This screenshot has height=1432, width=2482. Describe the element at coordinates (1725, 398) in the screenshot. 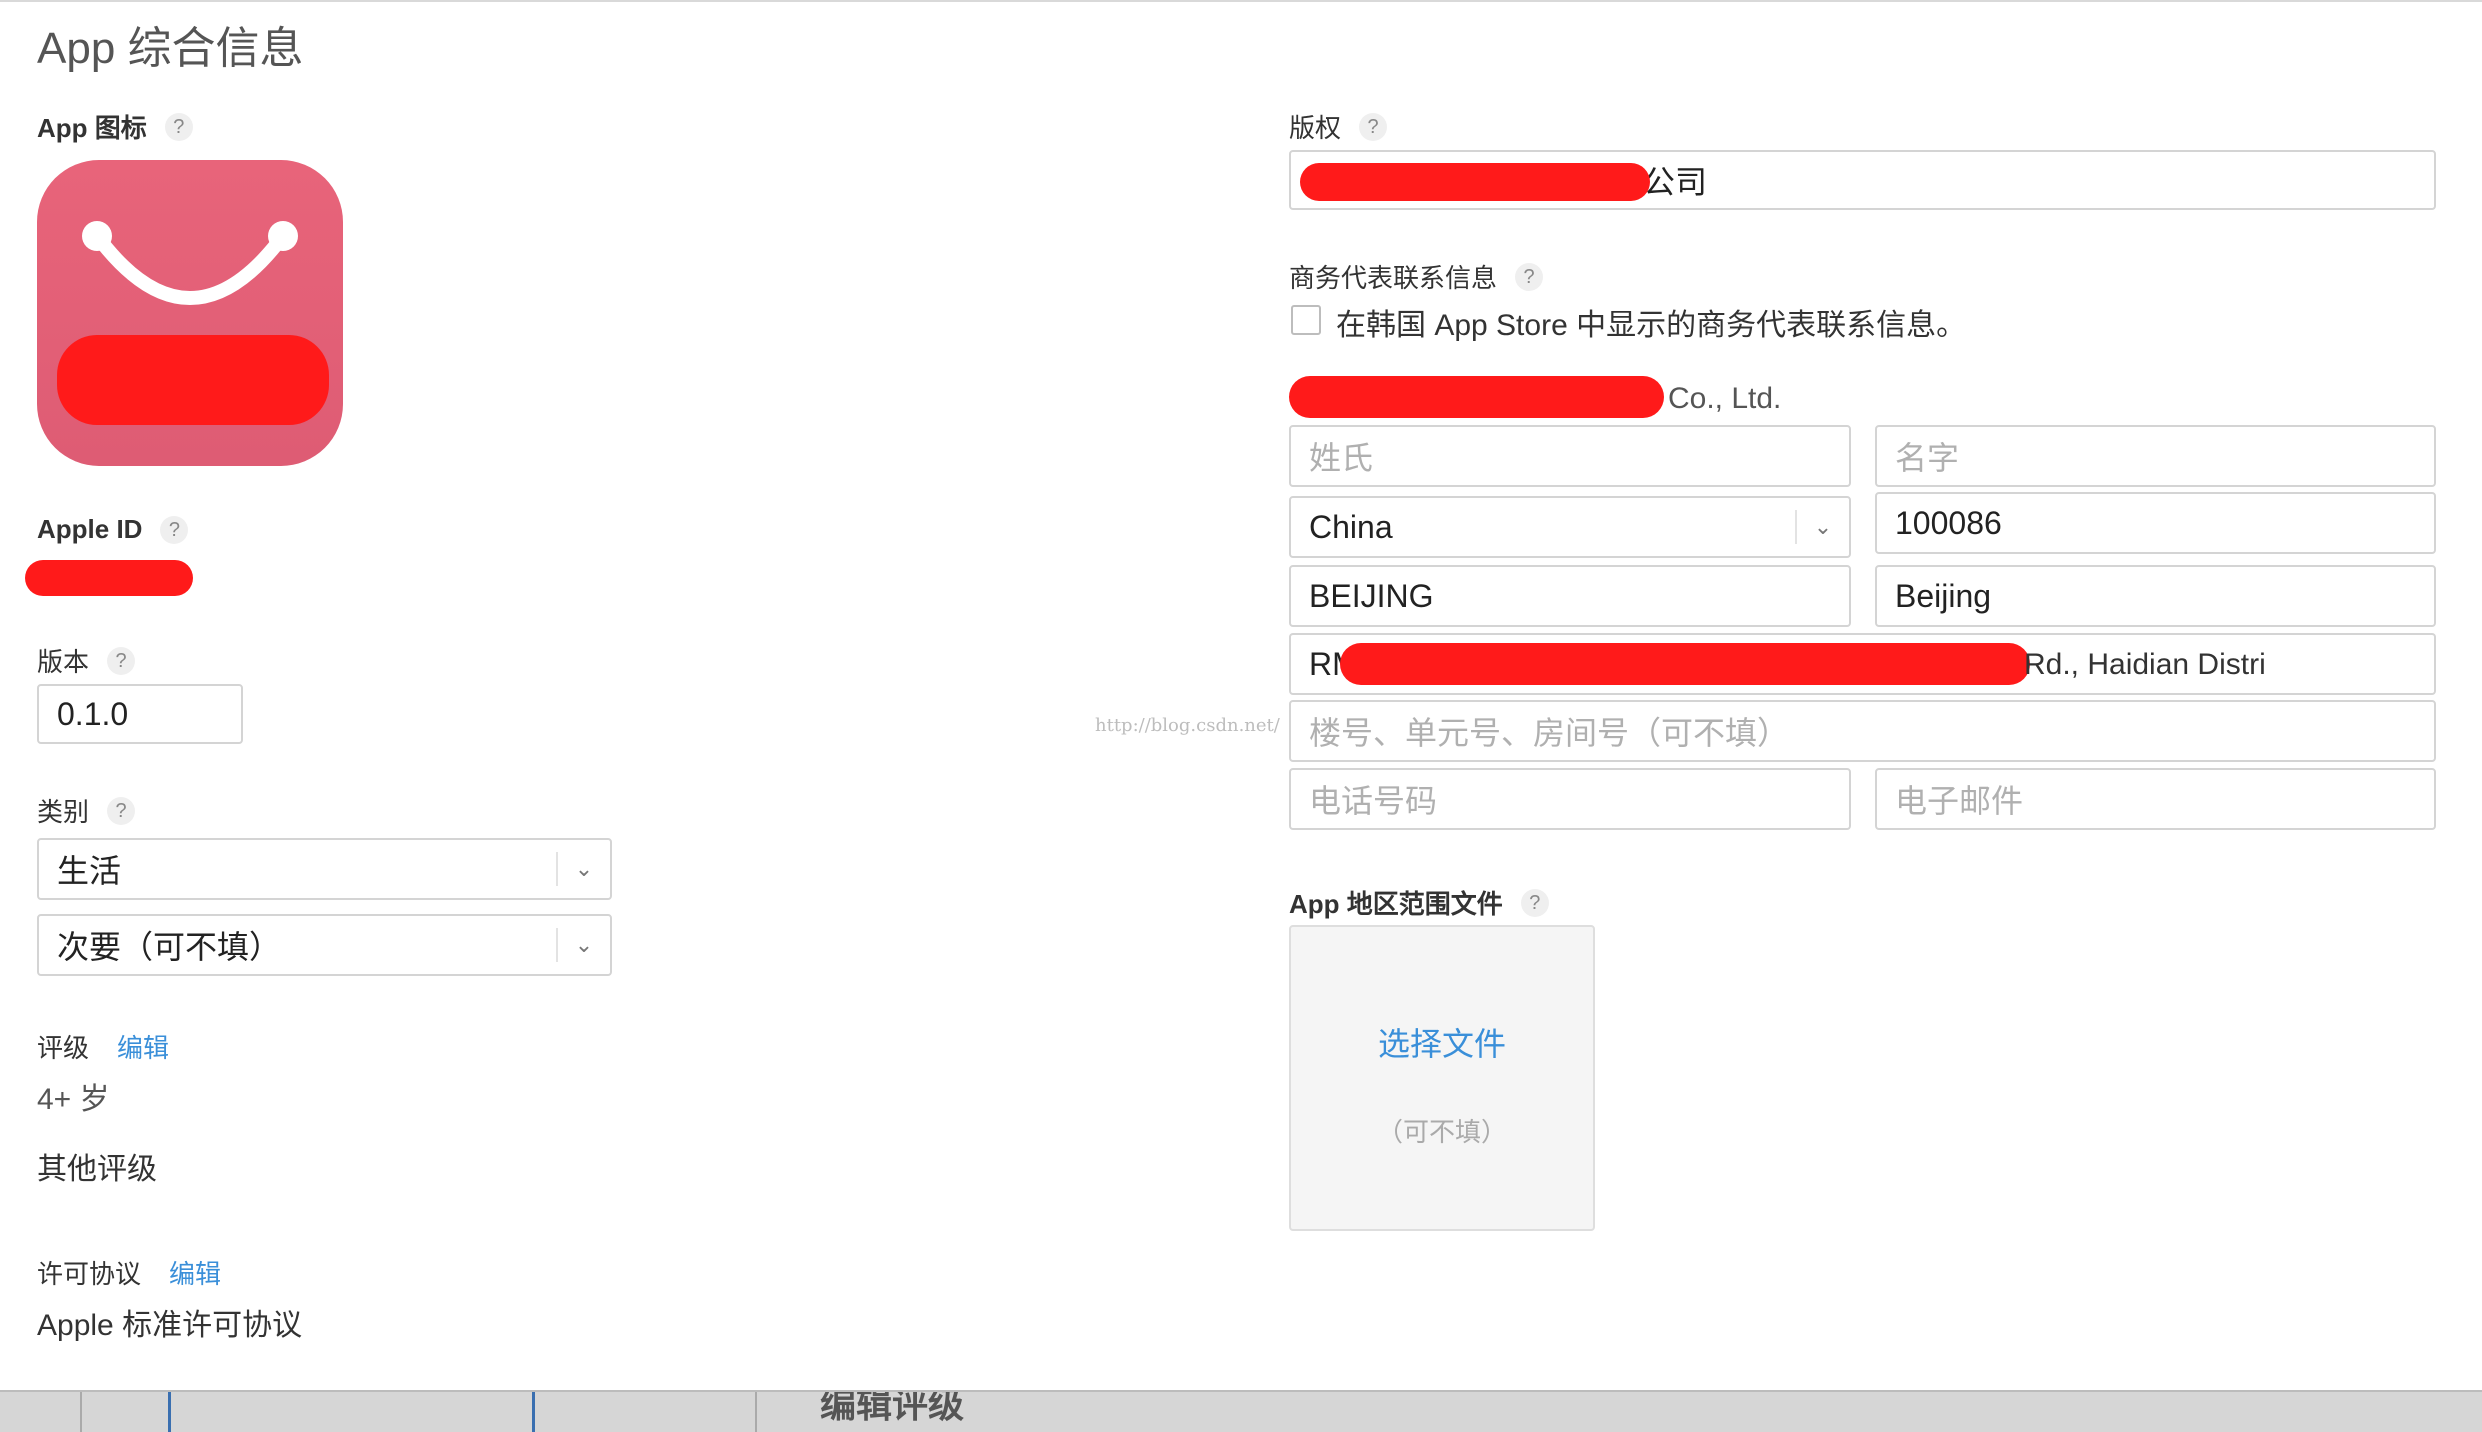

I see `company-name-suffix: Co., Ltd.` at that location.